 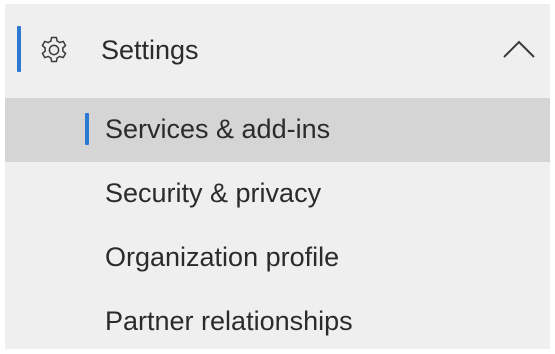 I want to click on nav-item-label: Security & privacy, so click(x=213, y=193).